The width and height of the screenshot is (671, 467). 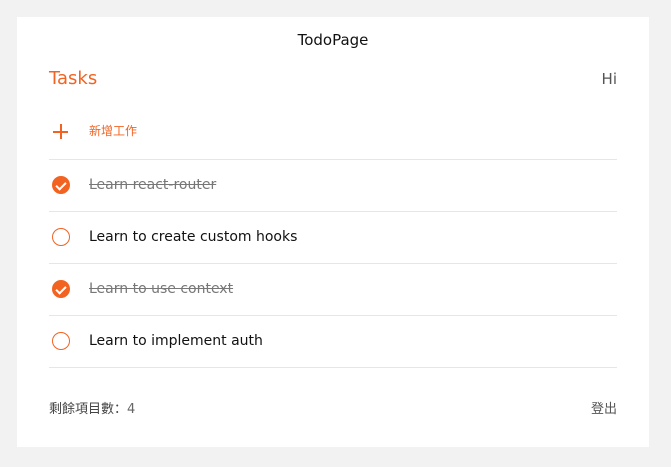 What do you see at coordinates (161, 289) in the screenshot?
I see `todo-text: Learn to use context` at bounding box center [161, 289].